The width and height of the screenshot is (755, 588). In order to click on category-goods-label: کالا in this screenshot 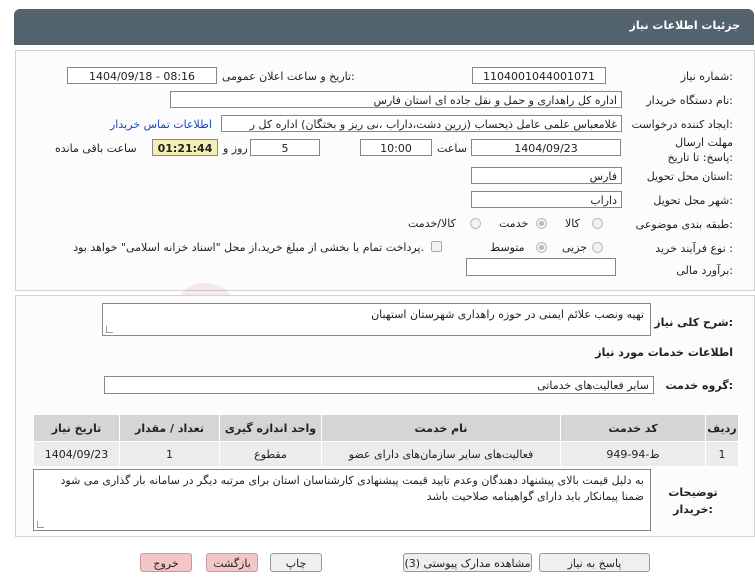, I will do `click(572, 223)`.